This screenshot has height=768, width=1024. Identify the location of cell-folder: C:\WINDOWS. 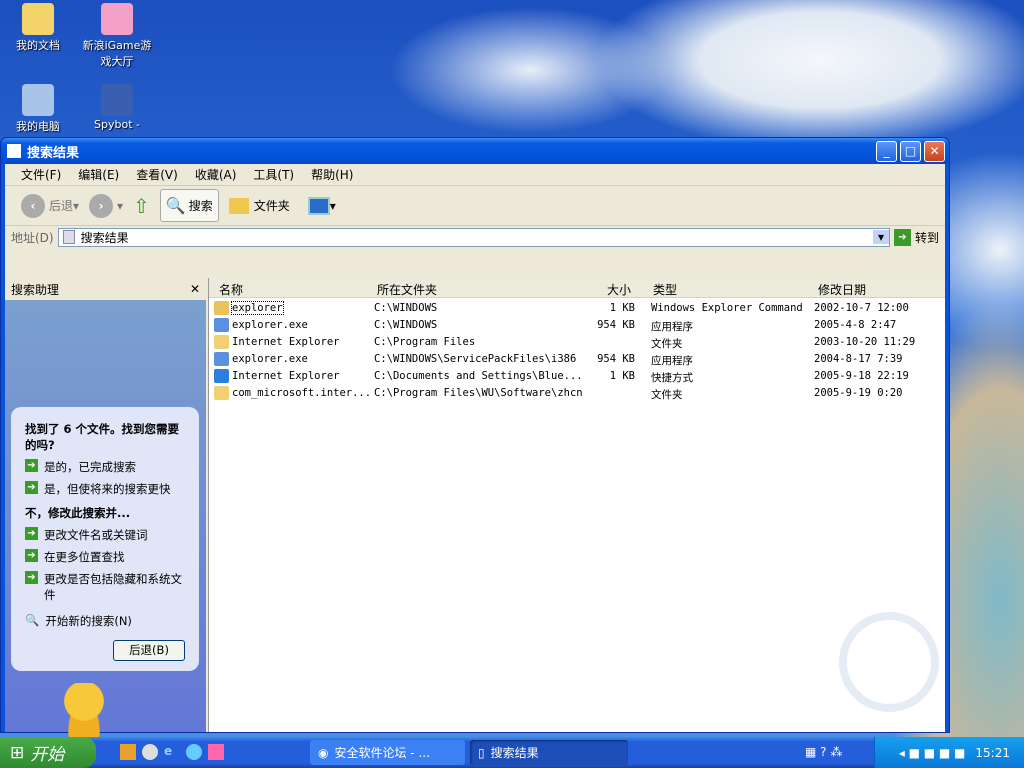
(406, 325).